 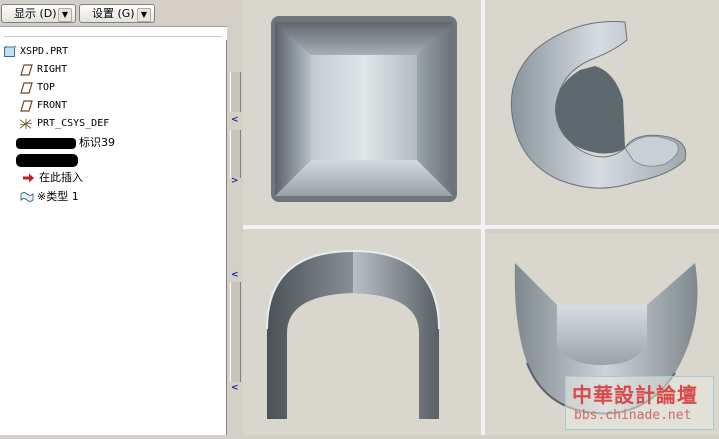 What do you see at coordinates (44, 51) in the screenshot?
I see `tree-root-label: XSPD.PRT` at bounding box center [44, 51].